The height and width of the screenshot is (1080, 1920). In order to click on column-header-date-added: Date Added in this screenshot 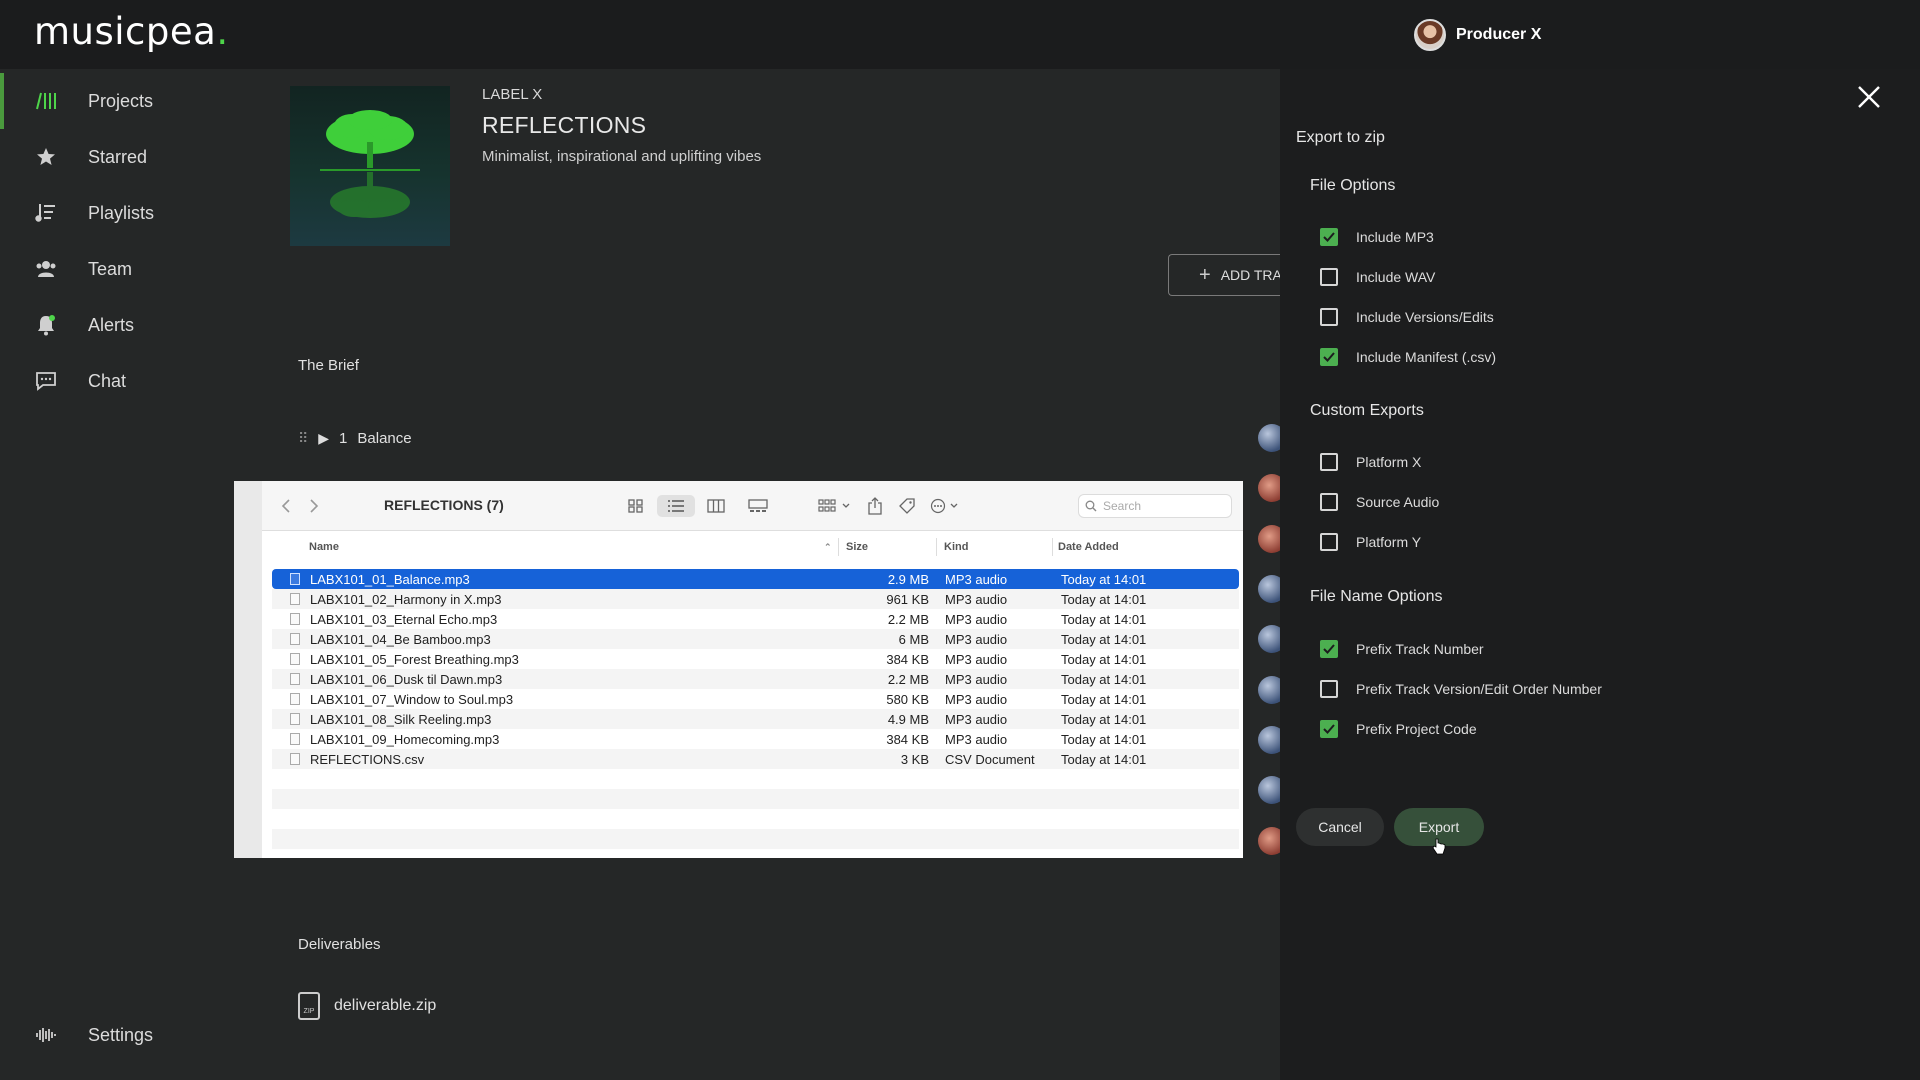, I will do `click(1088, 547)`.